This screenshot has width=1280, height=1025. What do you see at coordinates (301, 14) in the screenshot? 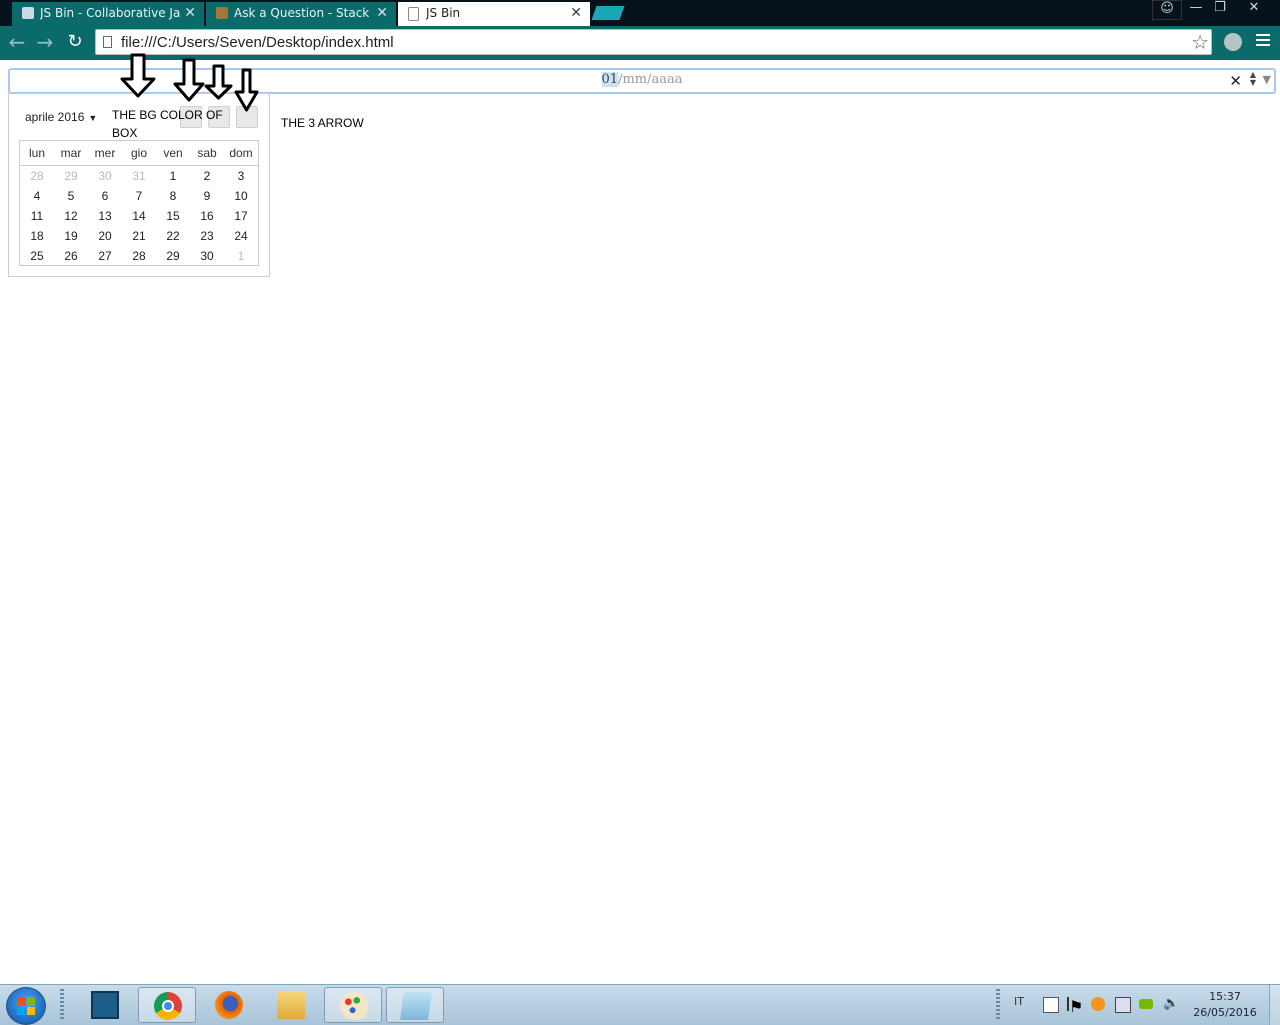
I see `tab-ask-question: Ask a Question - Stack Ov ✕` at bounding box center [301, 14].